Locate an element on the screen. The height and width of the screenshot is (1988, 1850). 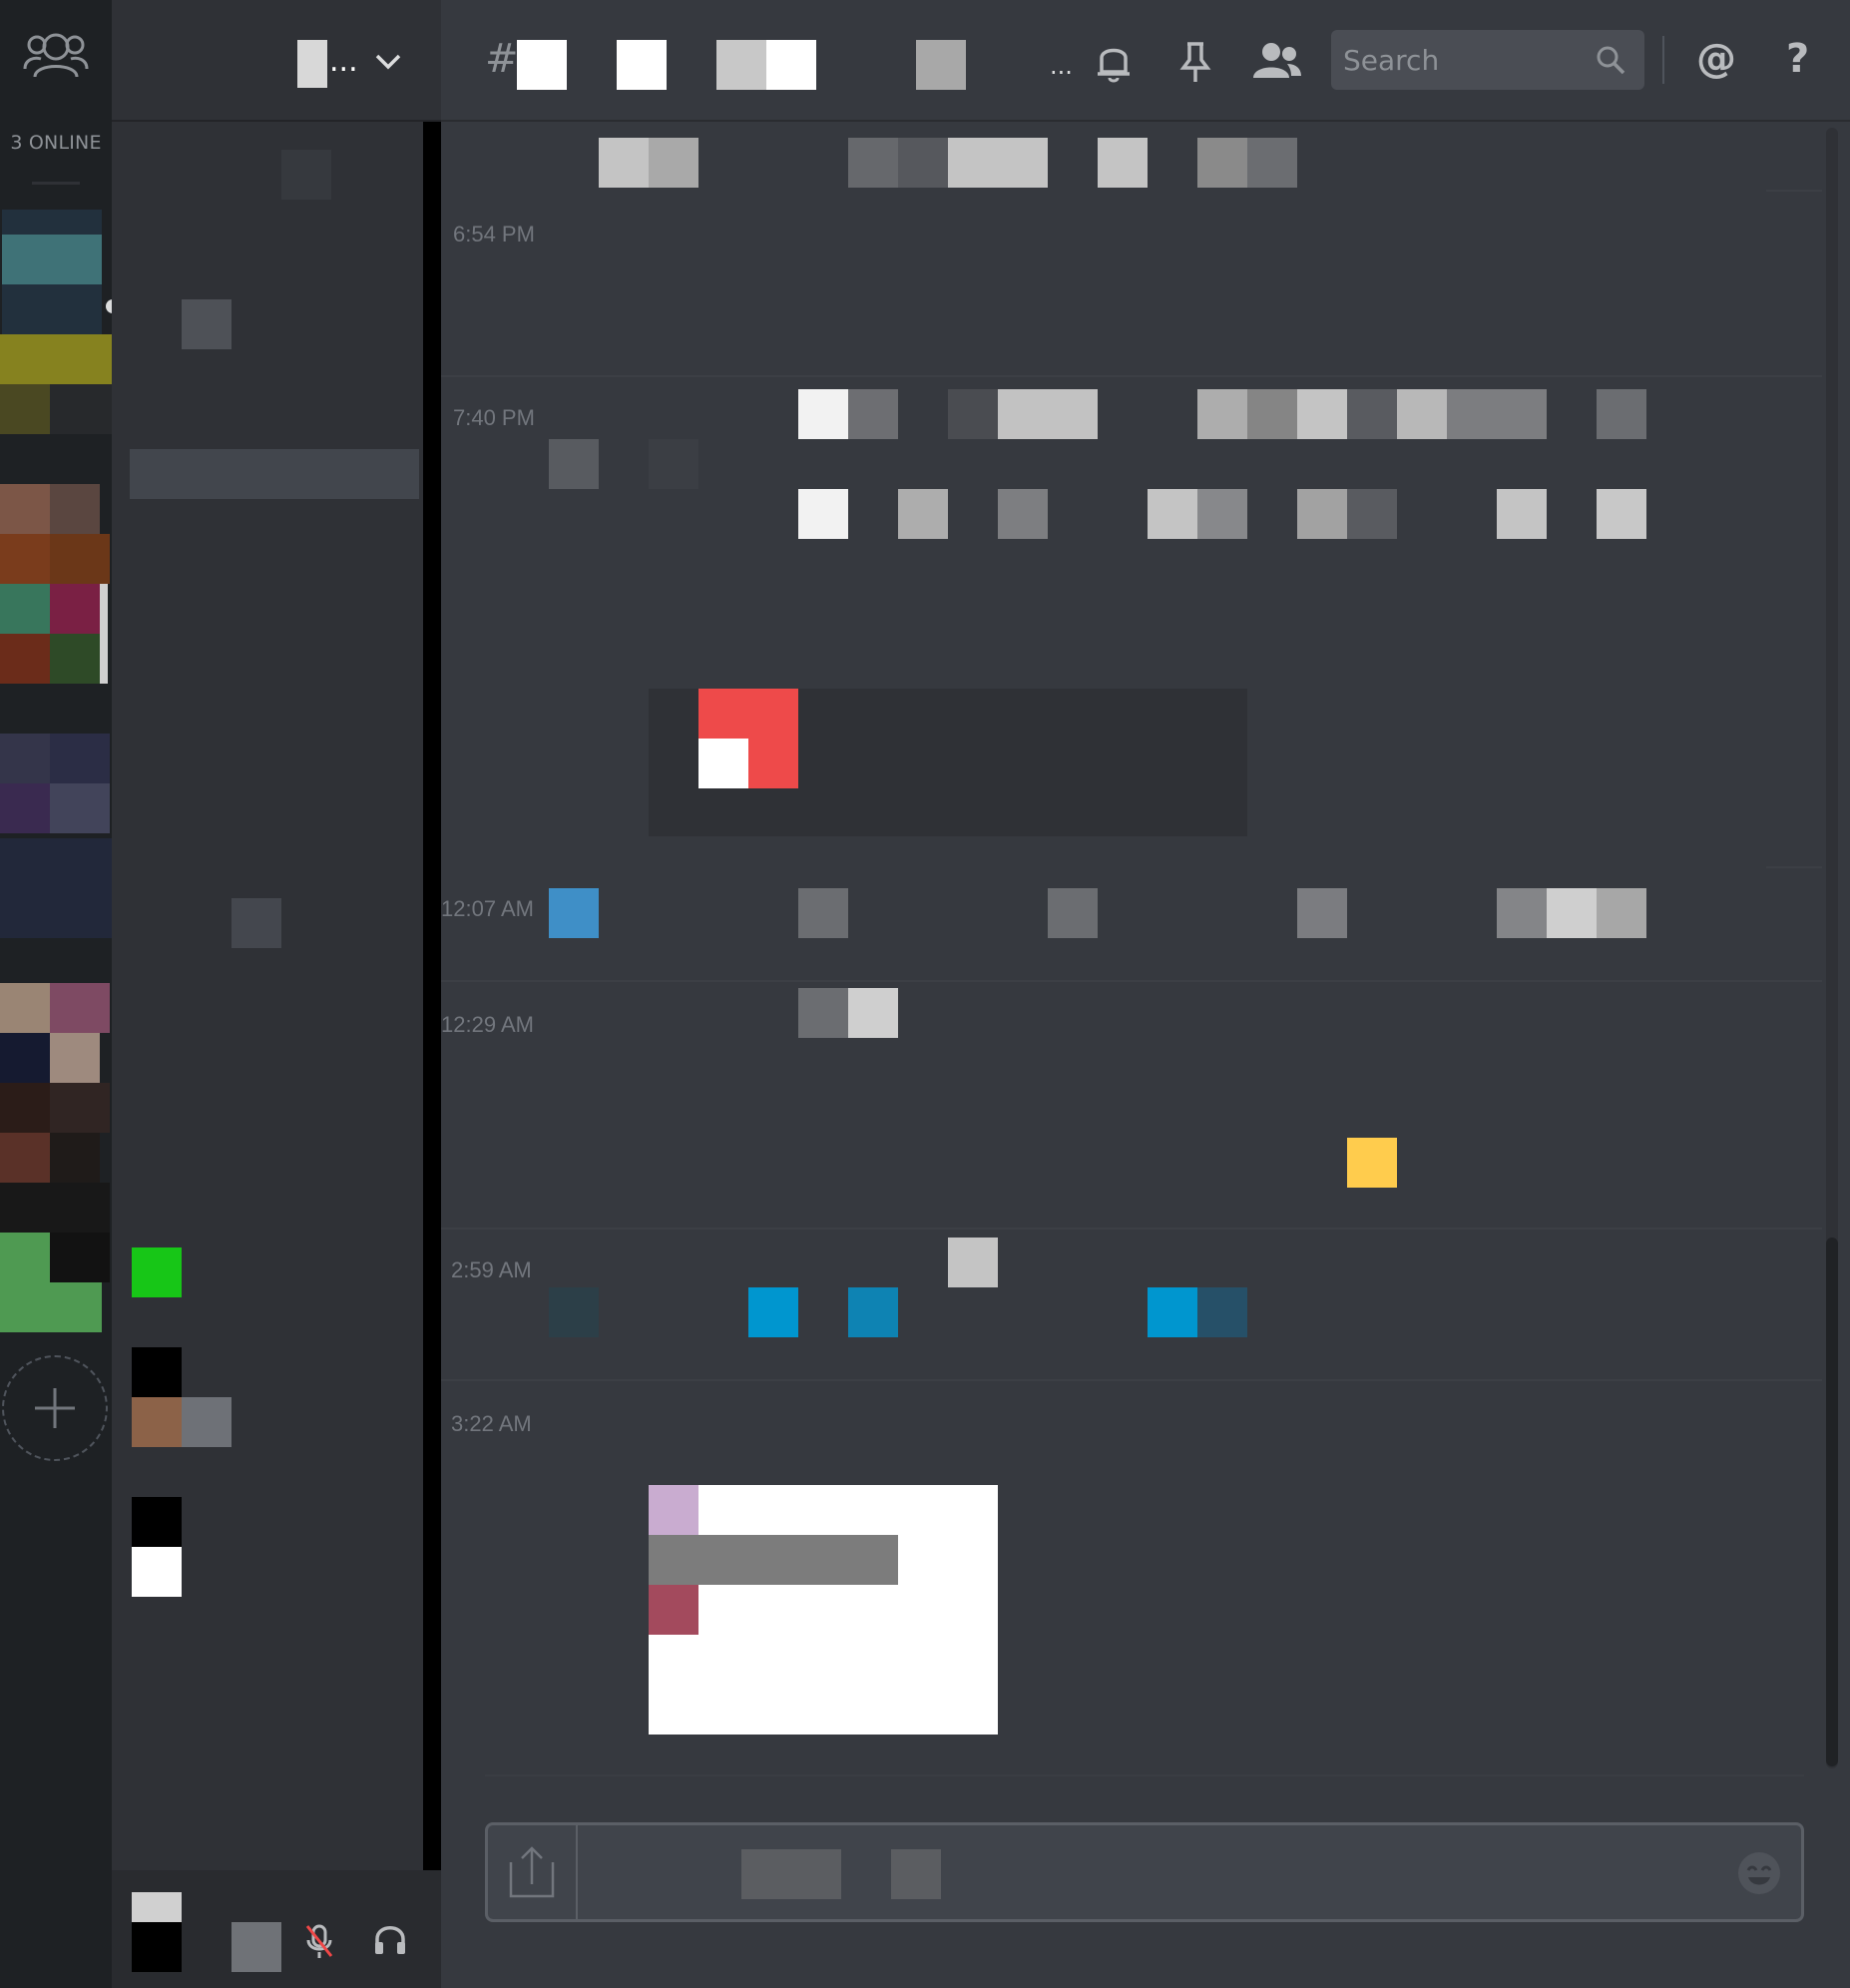
channel-hash: # is located at coordinates (502, 59).